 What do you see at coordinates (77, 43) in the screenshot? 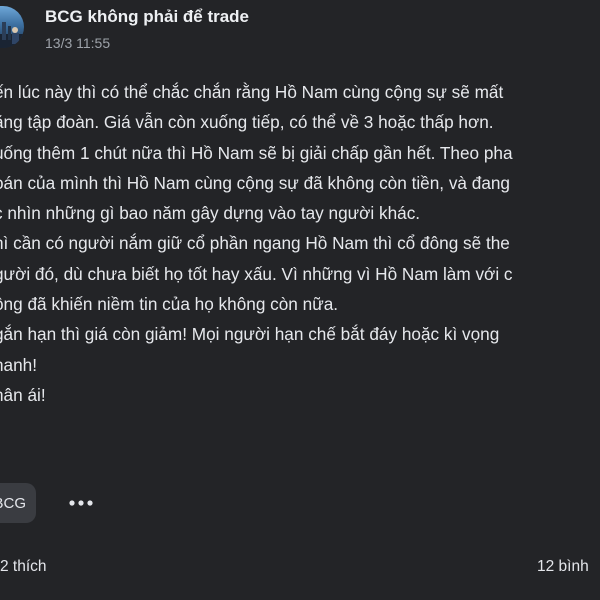
I see `post-timestamp: 13/3 11:55` at bounding box center [77, 43].